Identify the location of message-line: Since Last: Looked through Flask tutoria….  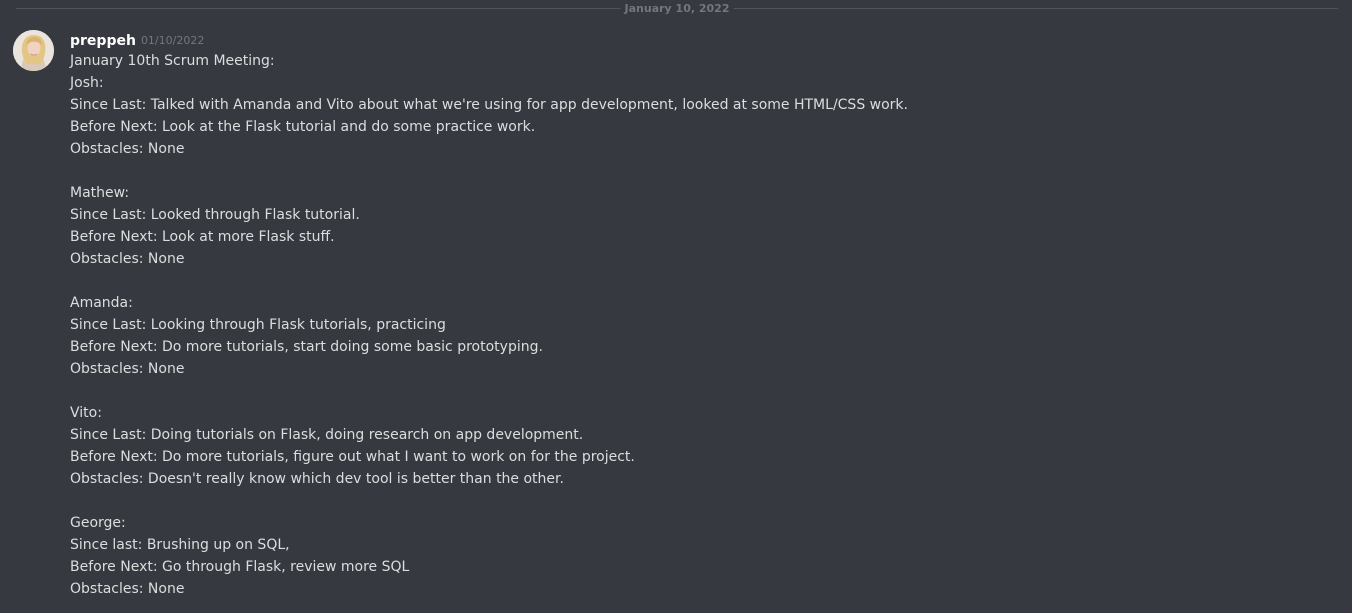
(215, 215).